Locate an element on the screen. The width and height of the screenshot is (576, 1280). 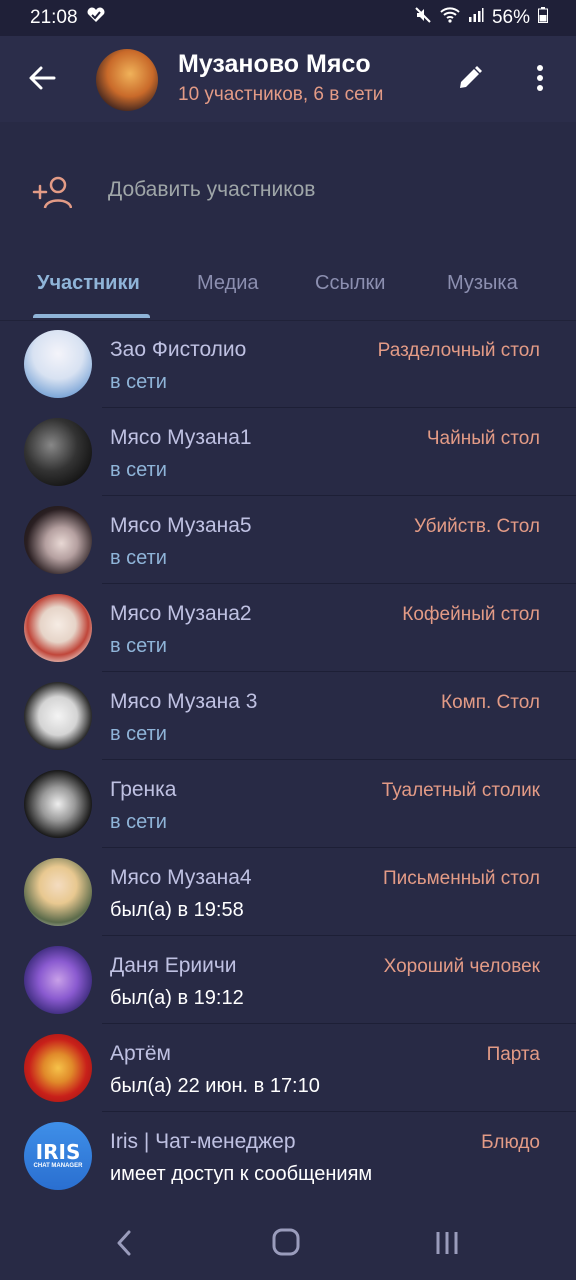
member-row: Мясо Музана5 в сети Убийств. Стол is located at coordinates (288, 540).